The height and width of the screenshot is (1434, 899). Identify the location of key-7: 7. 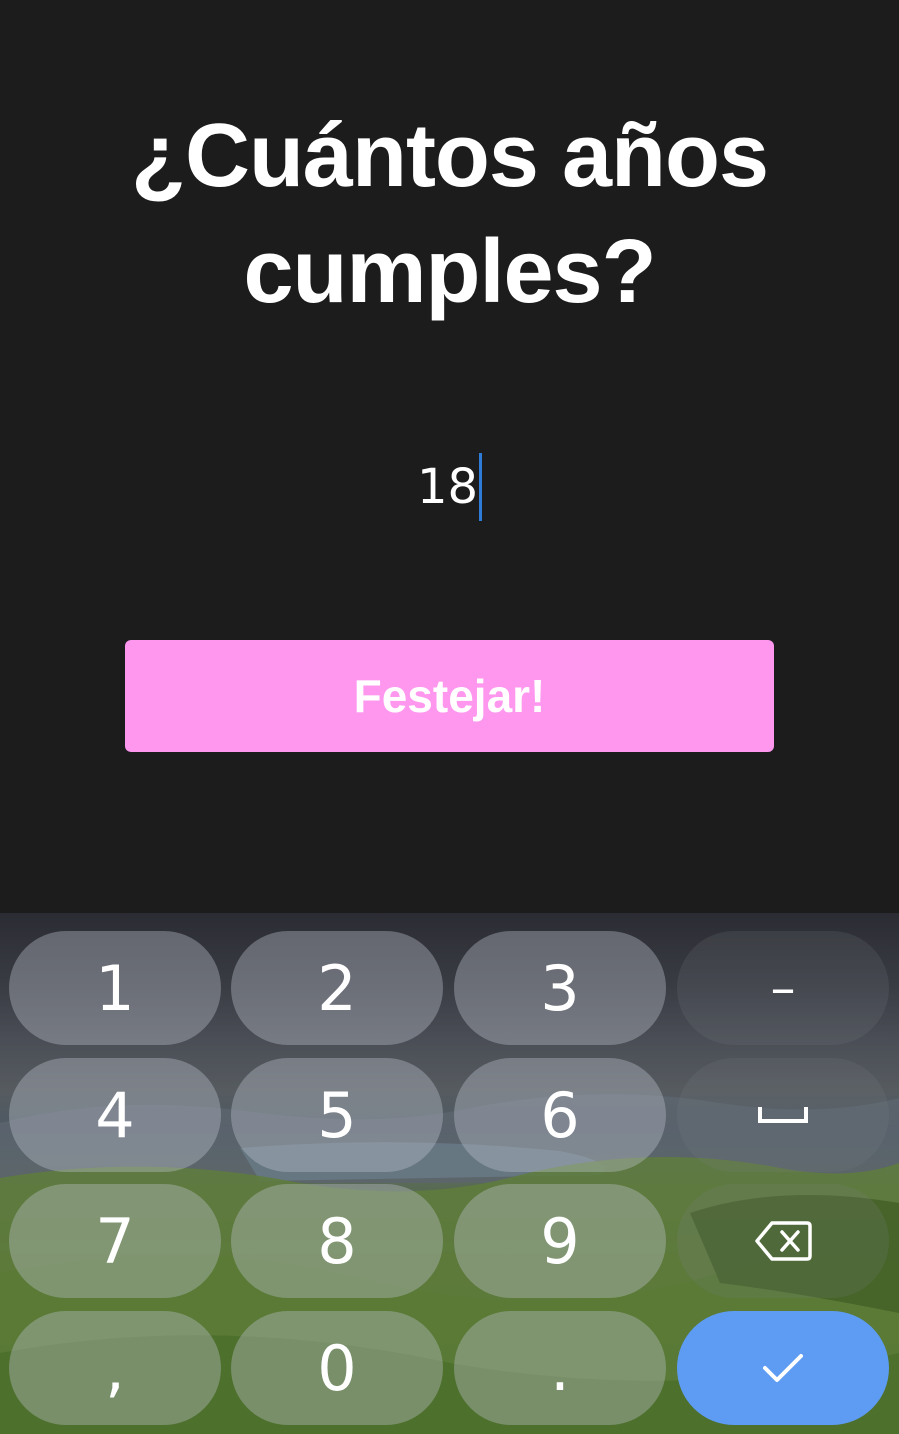
(115, 1241).